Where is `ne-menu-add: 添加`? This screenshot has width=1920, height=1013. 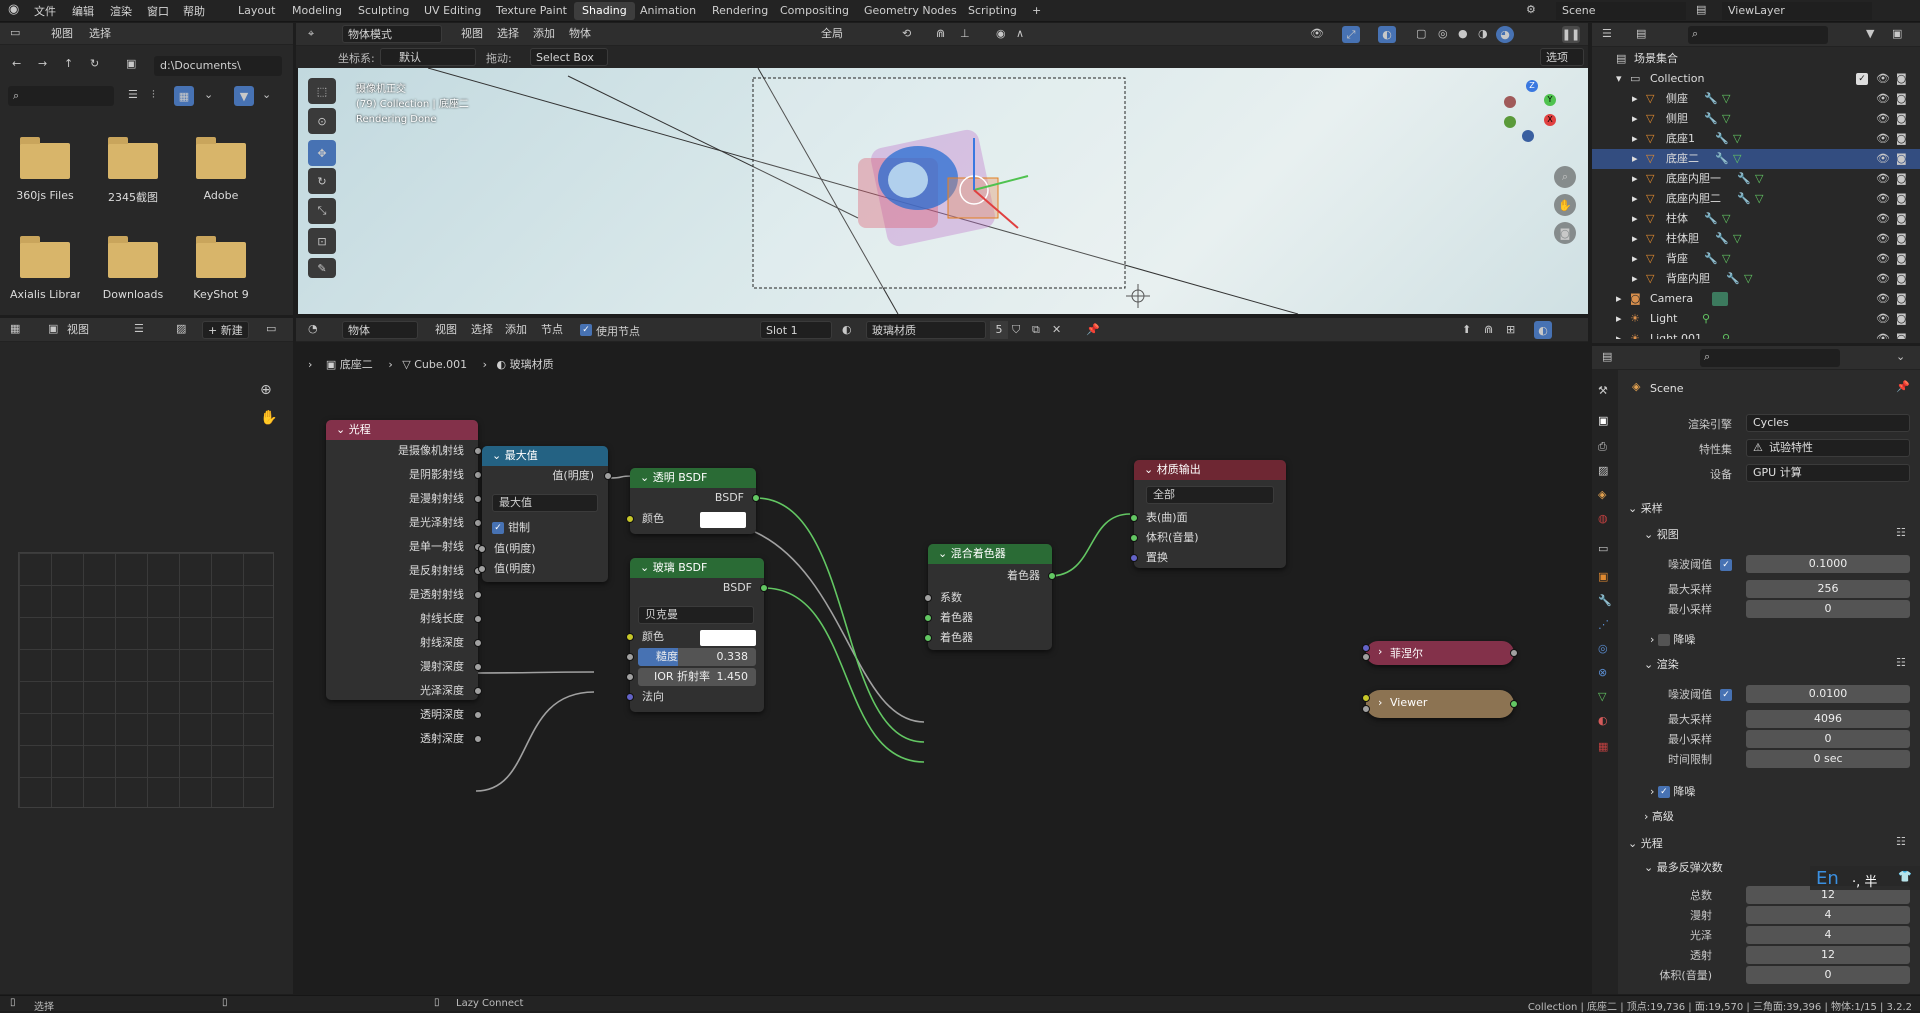 ne-menu-add: 添加 is located at coordinates (516, 330).